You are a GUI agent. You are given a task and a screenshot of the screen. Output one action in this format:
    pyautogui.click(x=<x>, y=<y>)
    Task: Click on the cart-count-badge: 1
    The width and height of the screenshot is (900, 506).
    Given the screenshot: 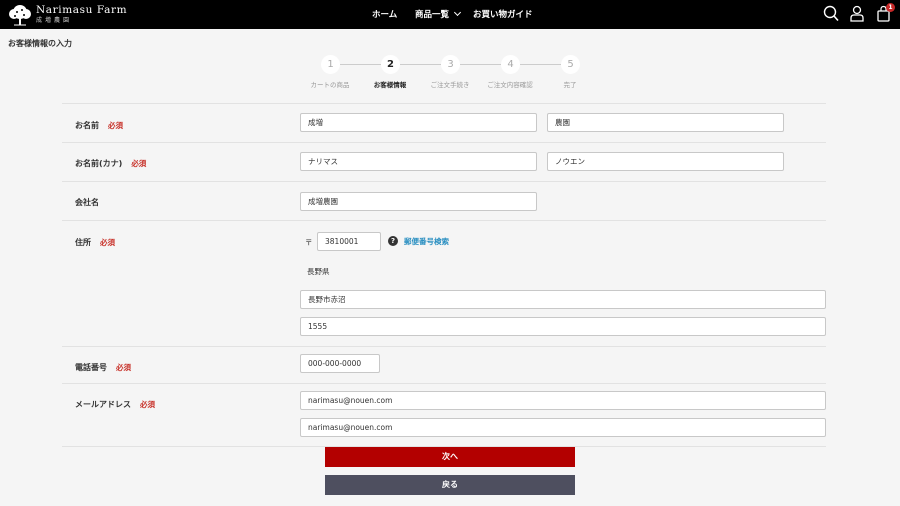 What is the action you would take?
    pyautogui.click(x=890, y=7)
    